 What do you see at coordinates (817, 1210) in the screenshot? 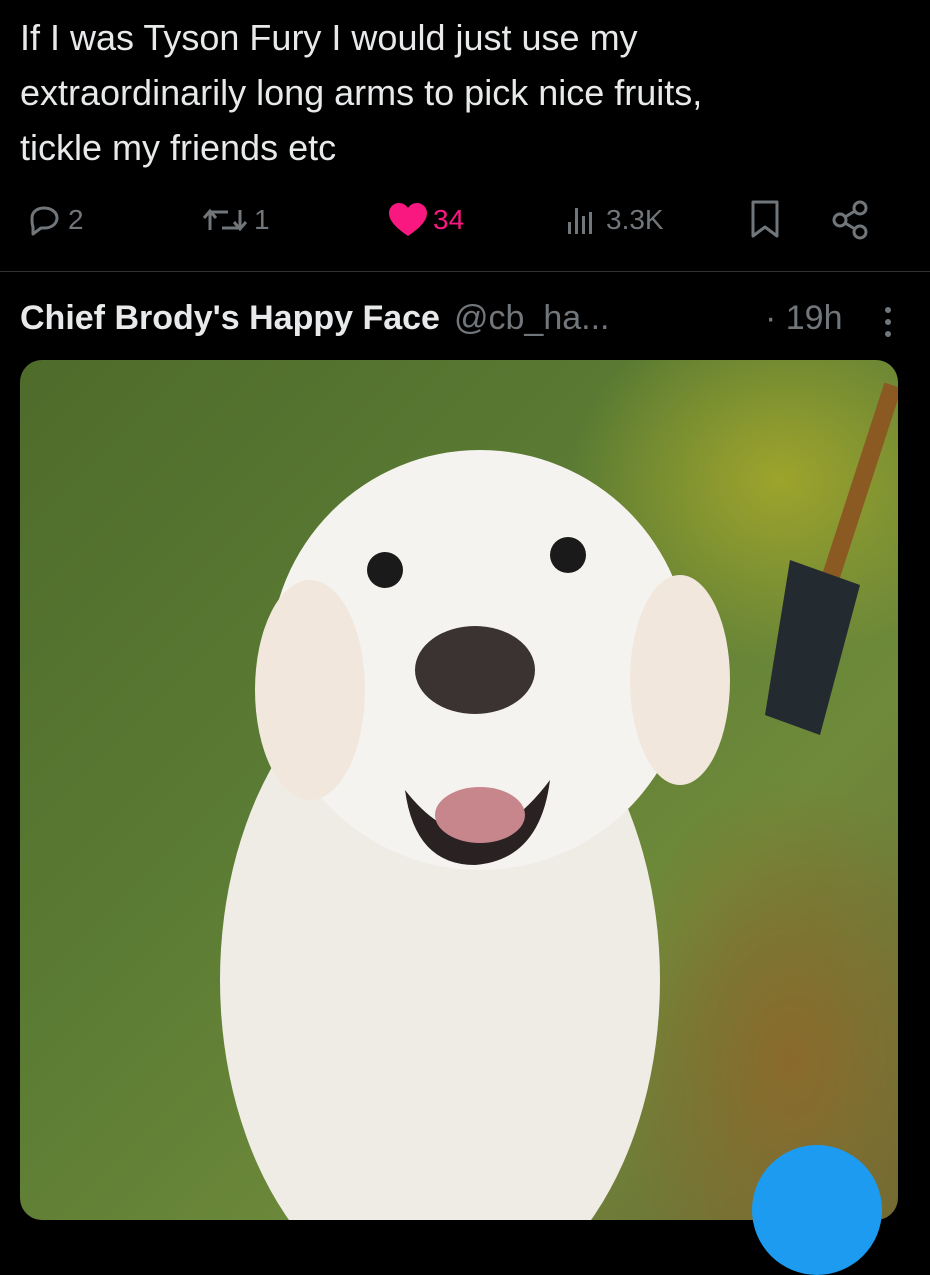
I see `compose-fab` at bounding box center [817, 1210].